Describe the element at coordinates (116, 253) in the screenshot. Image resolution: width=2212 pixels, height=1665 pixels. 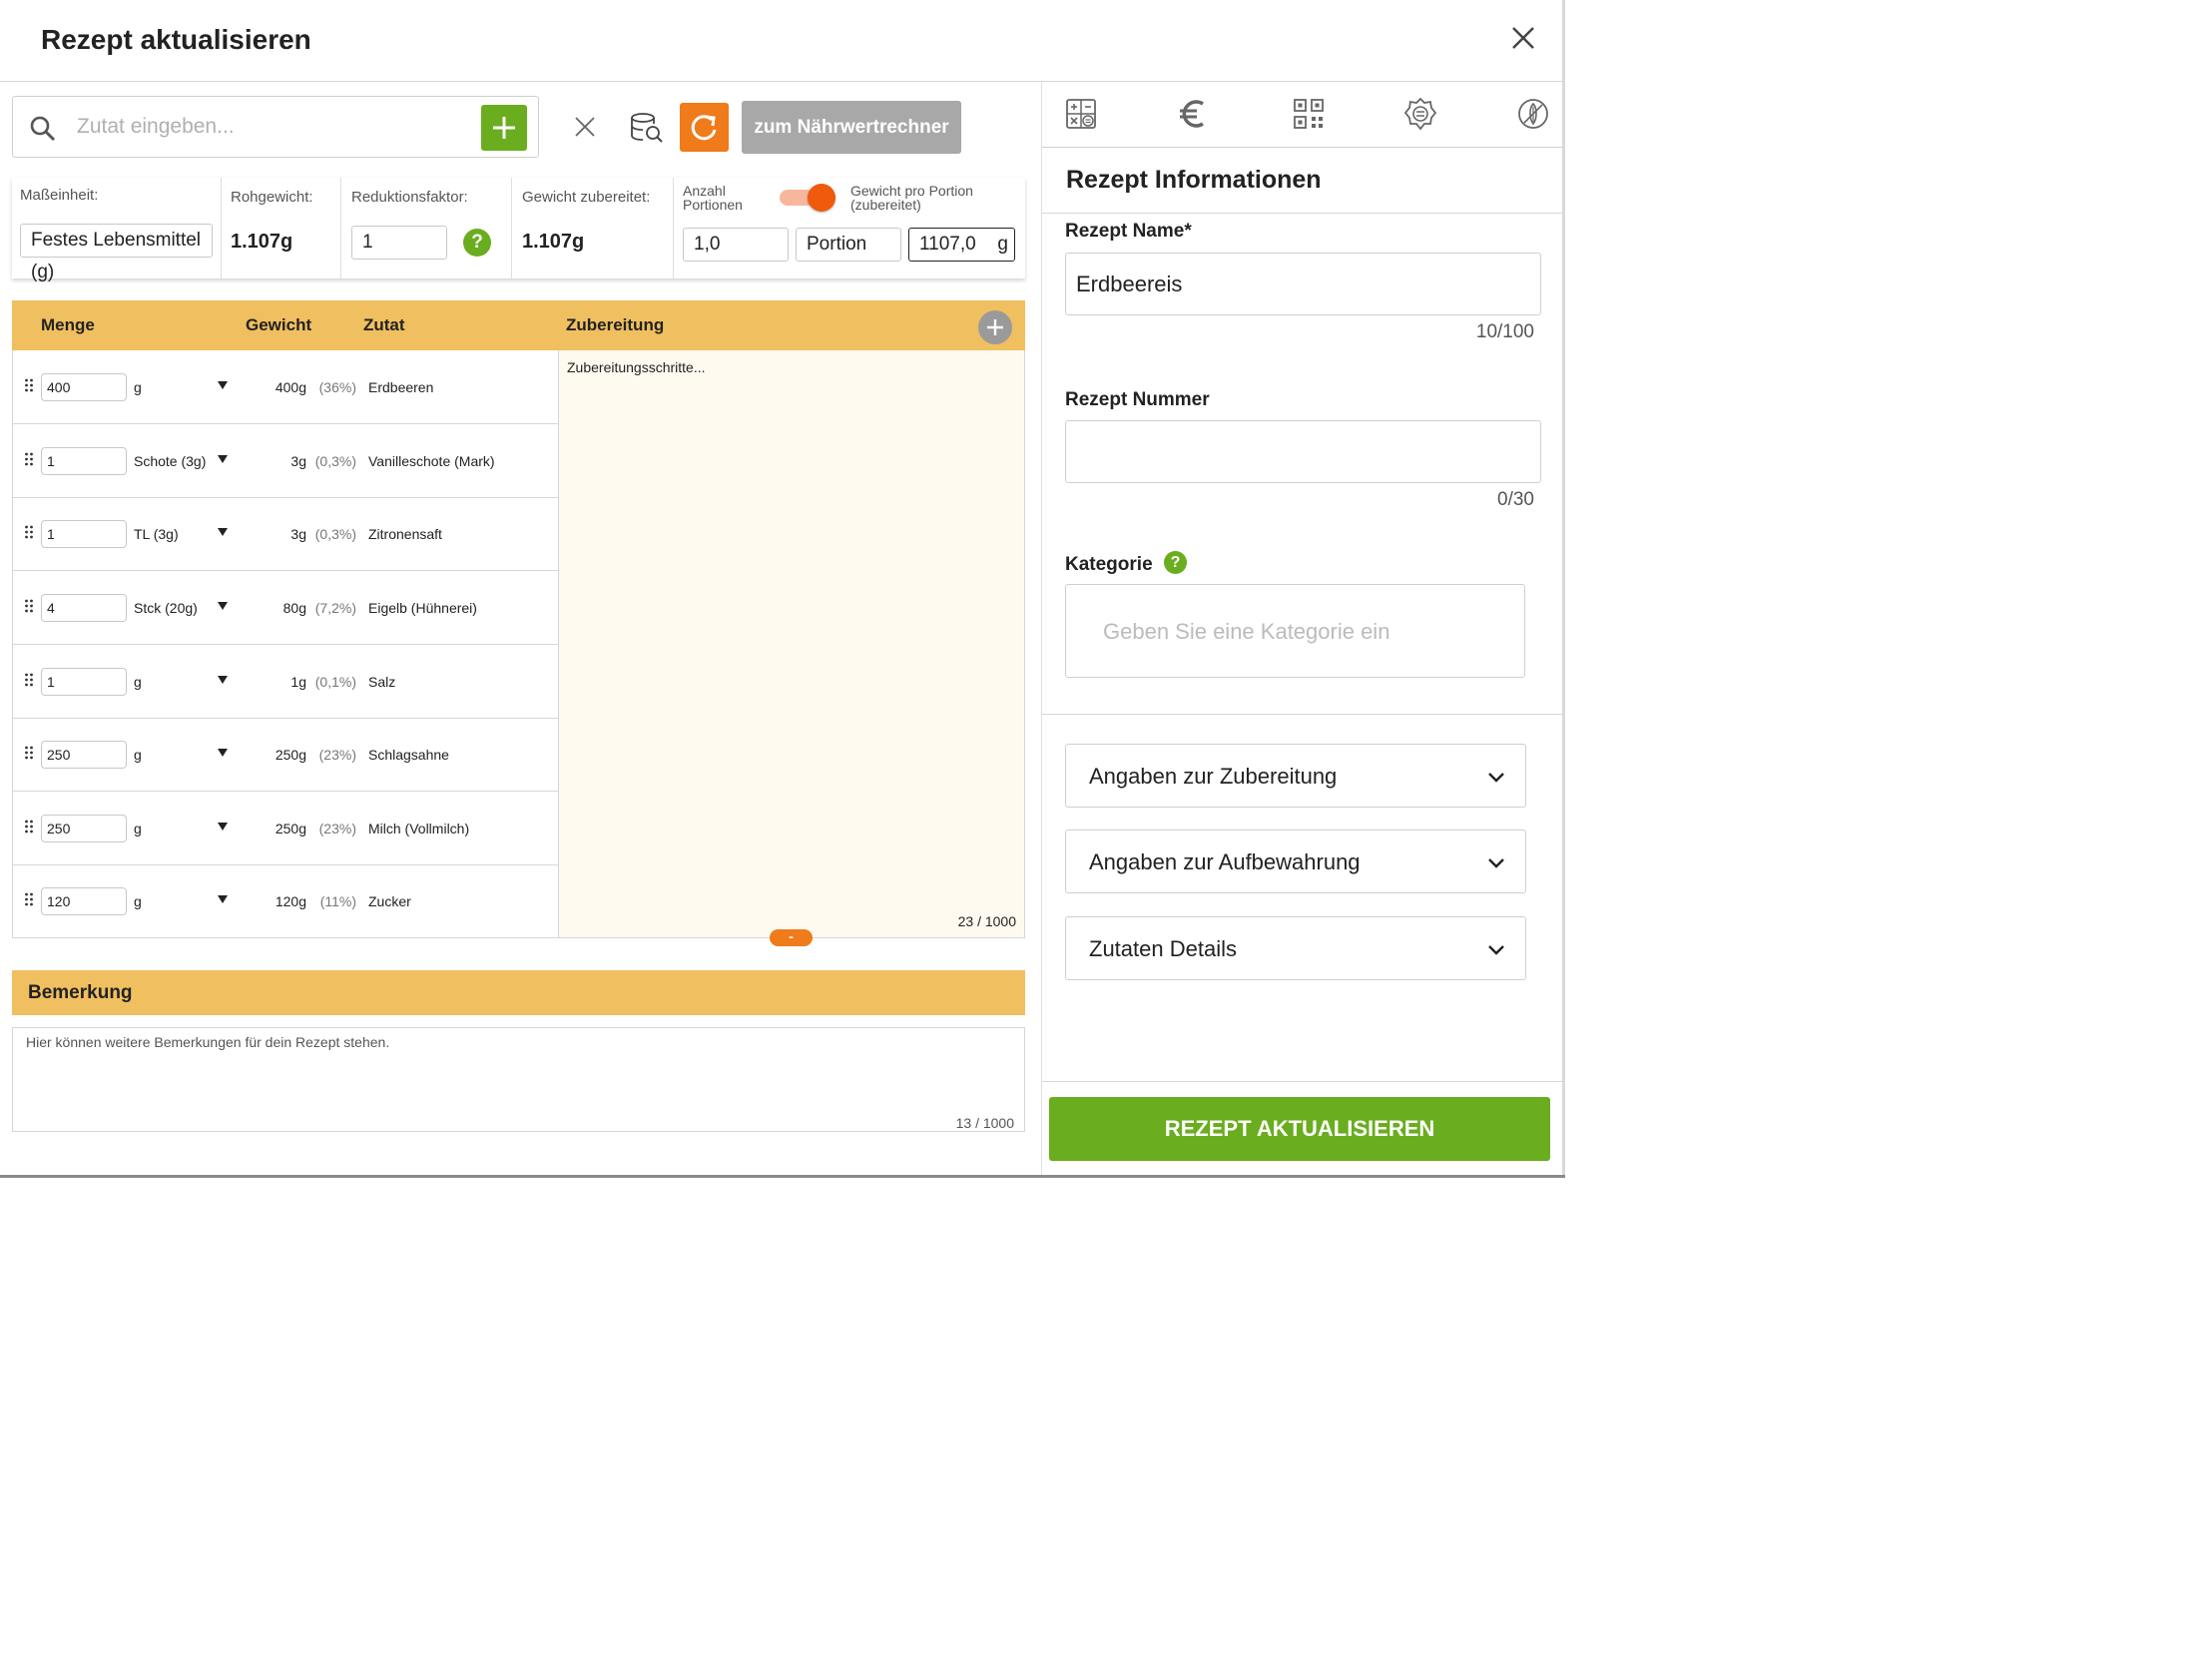
I see `unit-select: Festes Lebensmittel (g)` at that location.